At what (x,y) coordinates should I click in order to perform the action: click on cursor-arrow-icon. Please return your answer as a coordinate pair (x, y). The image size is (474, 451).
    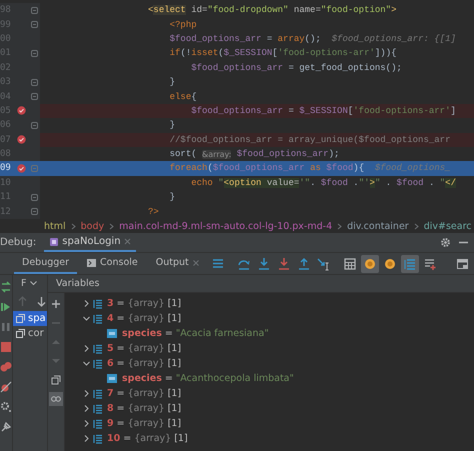
    Looking at the image, I should click on (323, 263).